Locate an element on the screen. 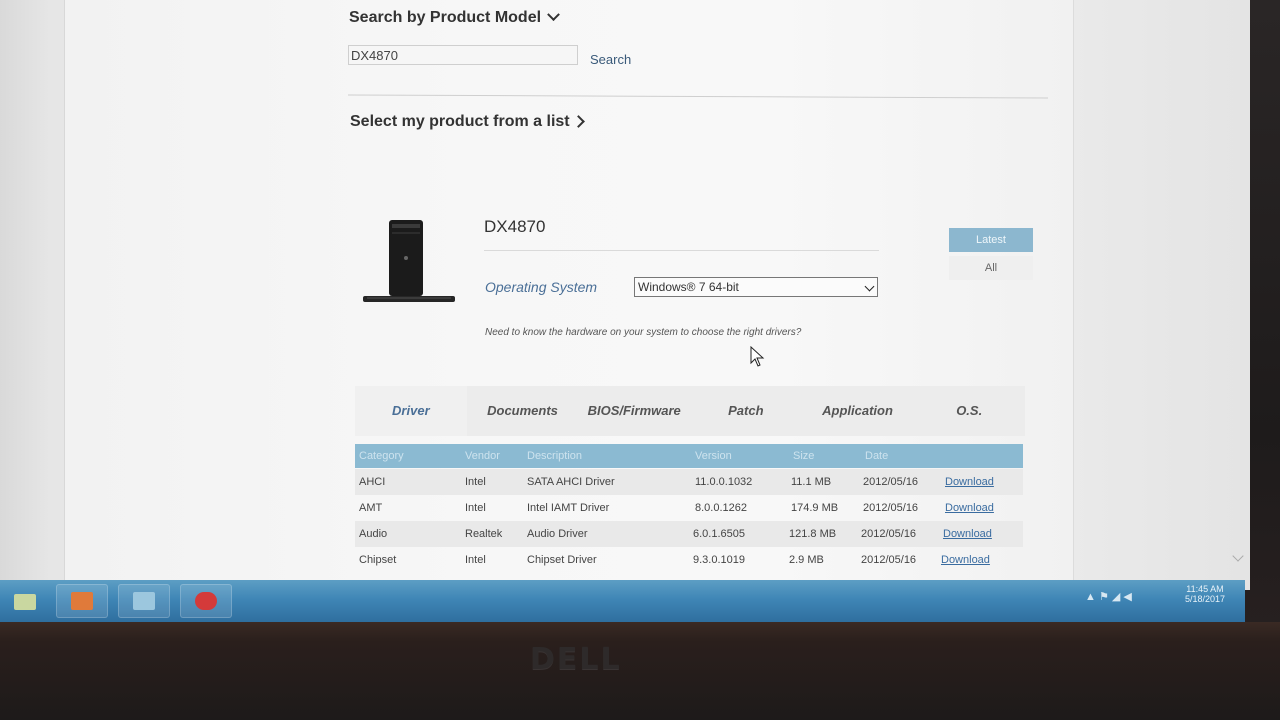 This screenshot has height=720, width=1280. product-name: DX4870 is located at coordinates (515, 226).